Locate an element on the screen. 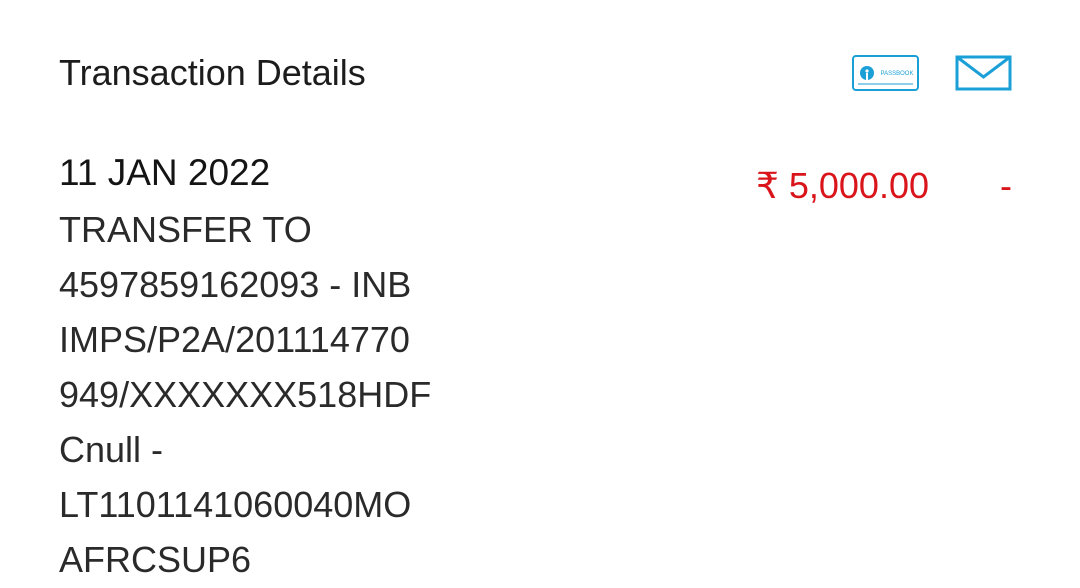 The width and height of the screenshot is (1080, 588). transaction-amount: ₹ 5,000.00 is located at coordinates (842, 185).